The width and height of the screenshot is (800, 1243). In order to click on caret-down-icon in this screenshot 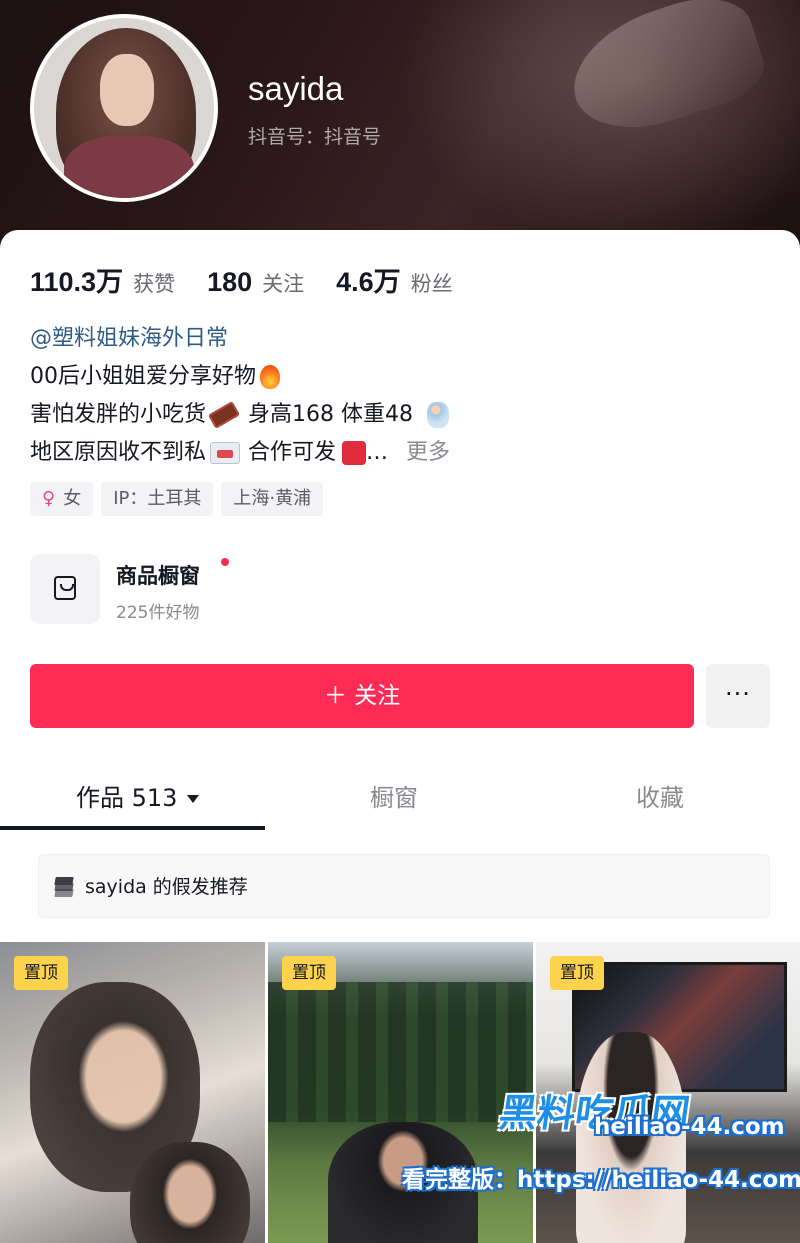, I will do `click(193, 799)`.